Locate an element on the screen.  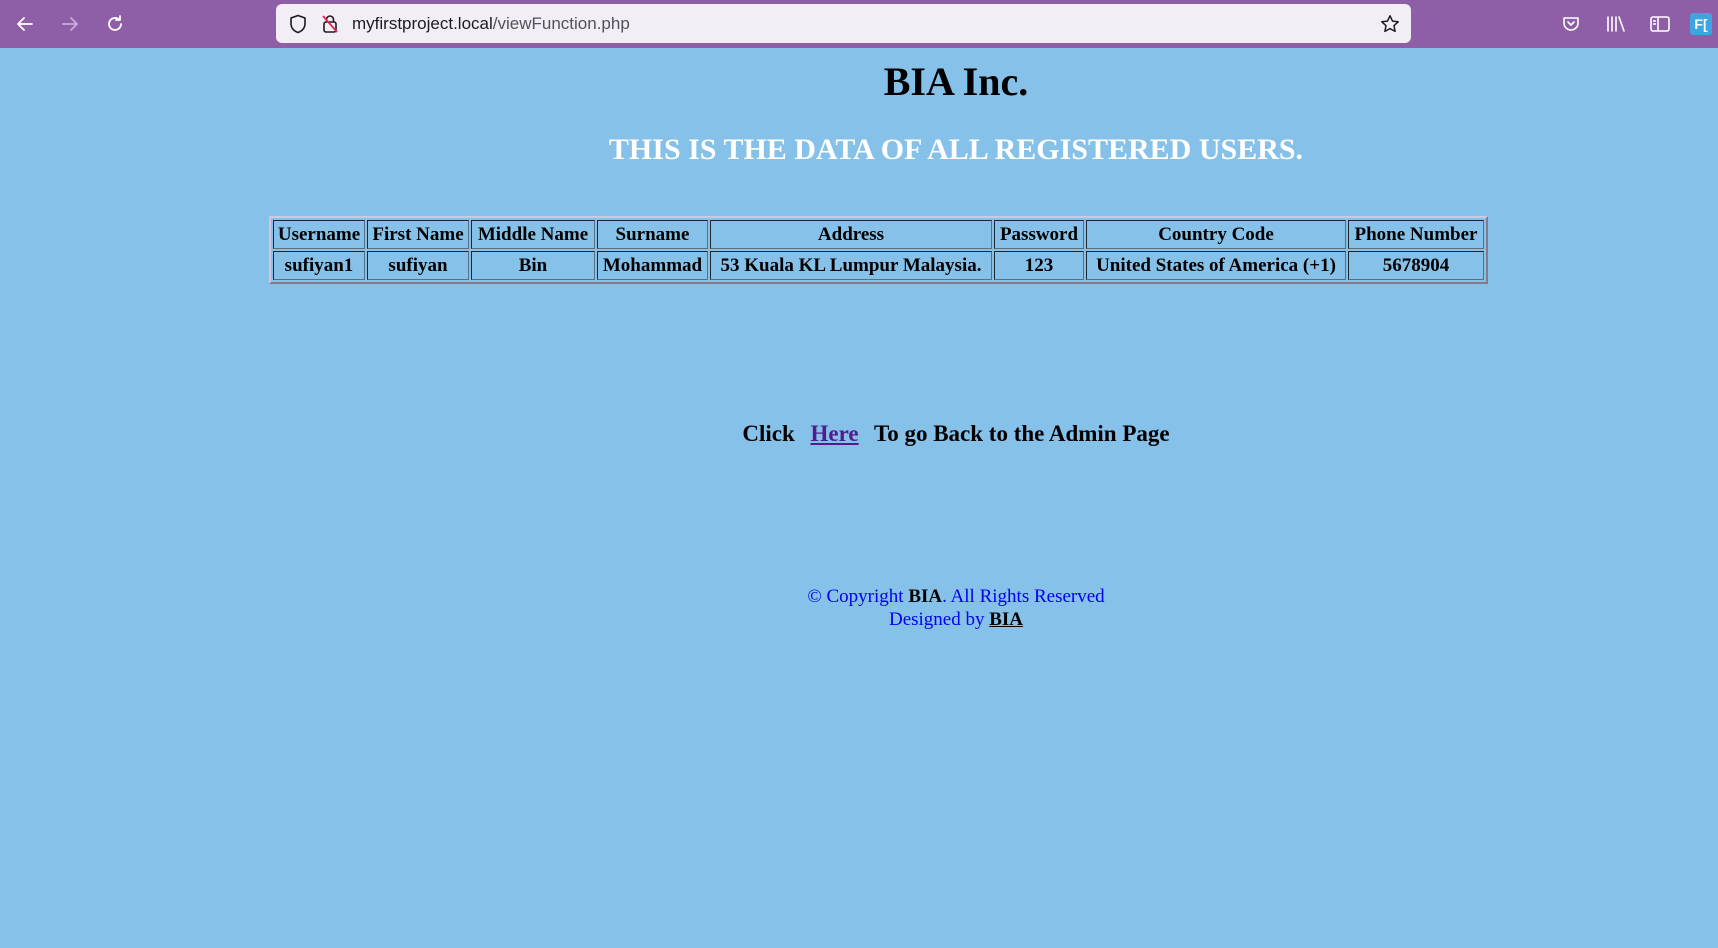
col-middle-name-header: Middle Name is located at coordinates (533, 234).